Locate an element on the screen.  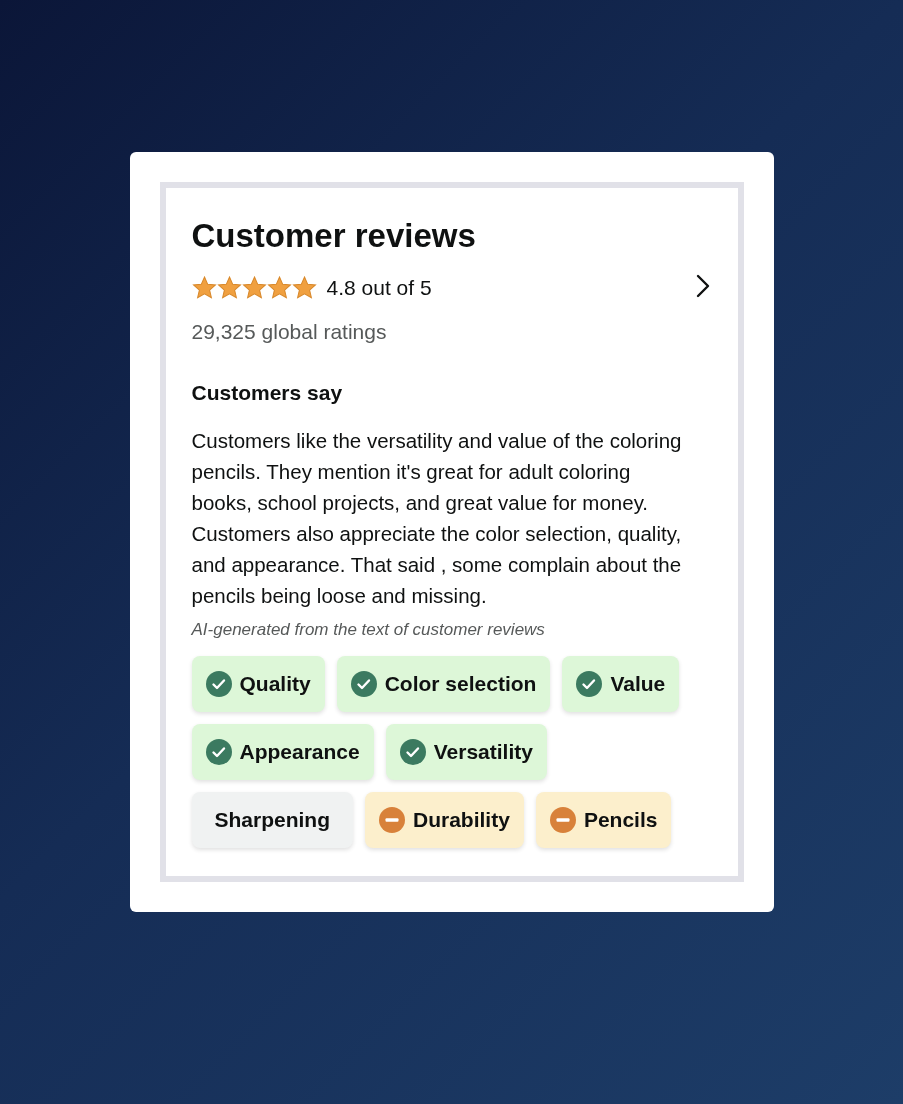
global-ratings: 29,325 global ratings is located at coordinates (289, 331).